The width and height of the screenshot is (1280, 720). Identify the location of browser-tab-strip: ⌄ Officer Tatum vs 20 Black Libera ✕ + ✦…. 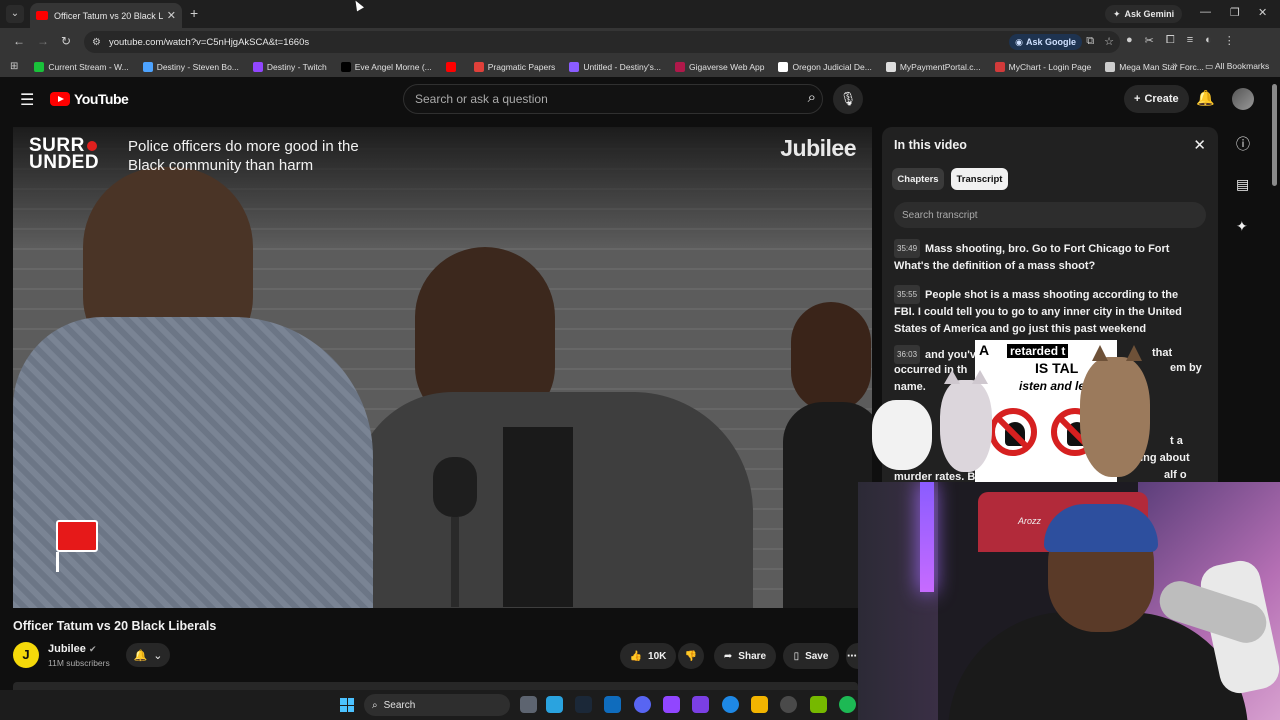
(640, 14).